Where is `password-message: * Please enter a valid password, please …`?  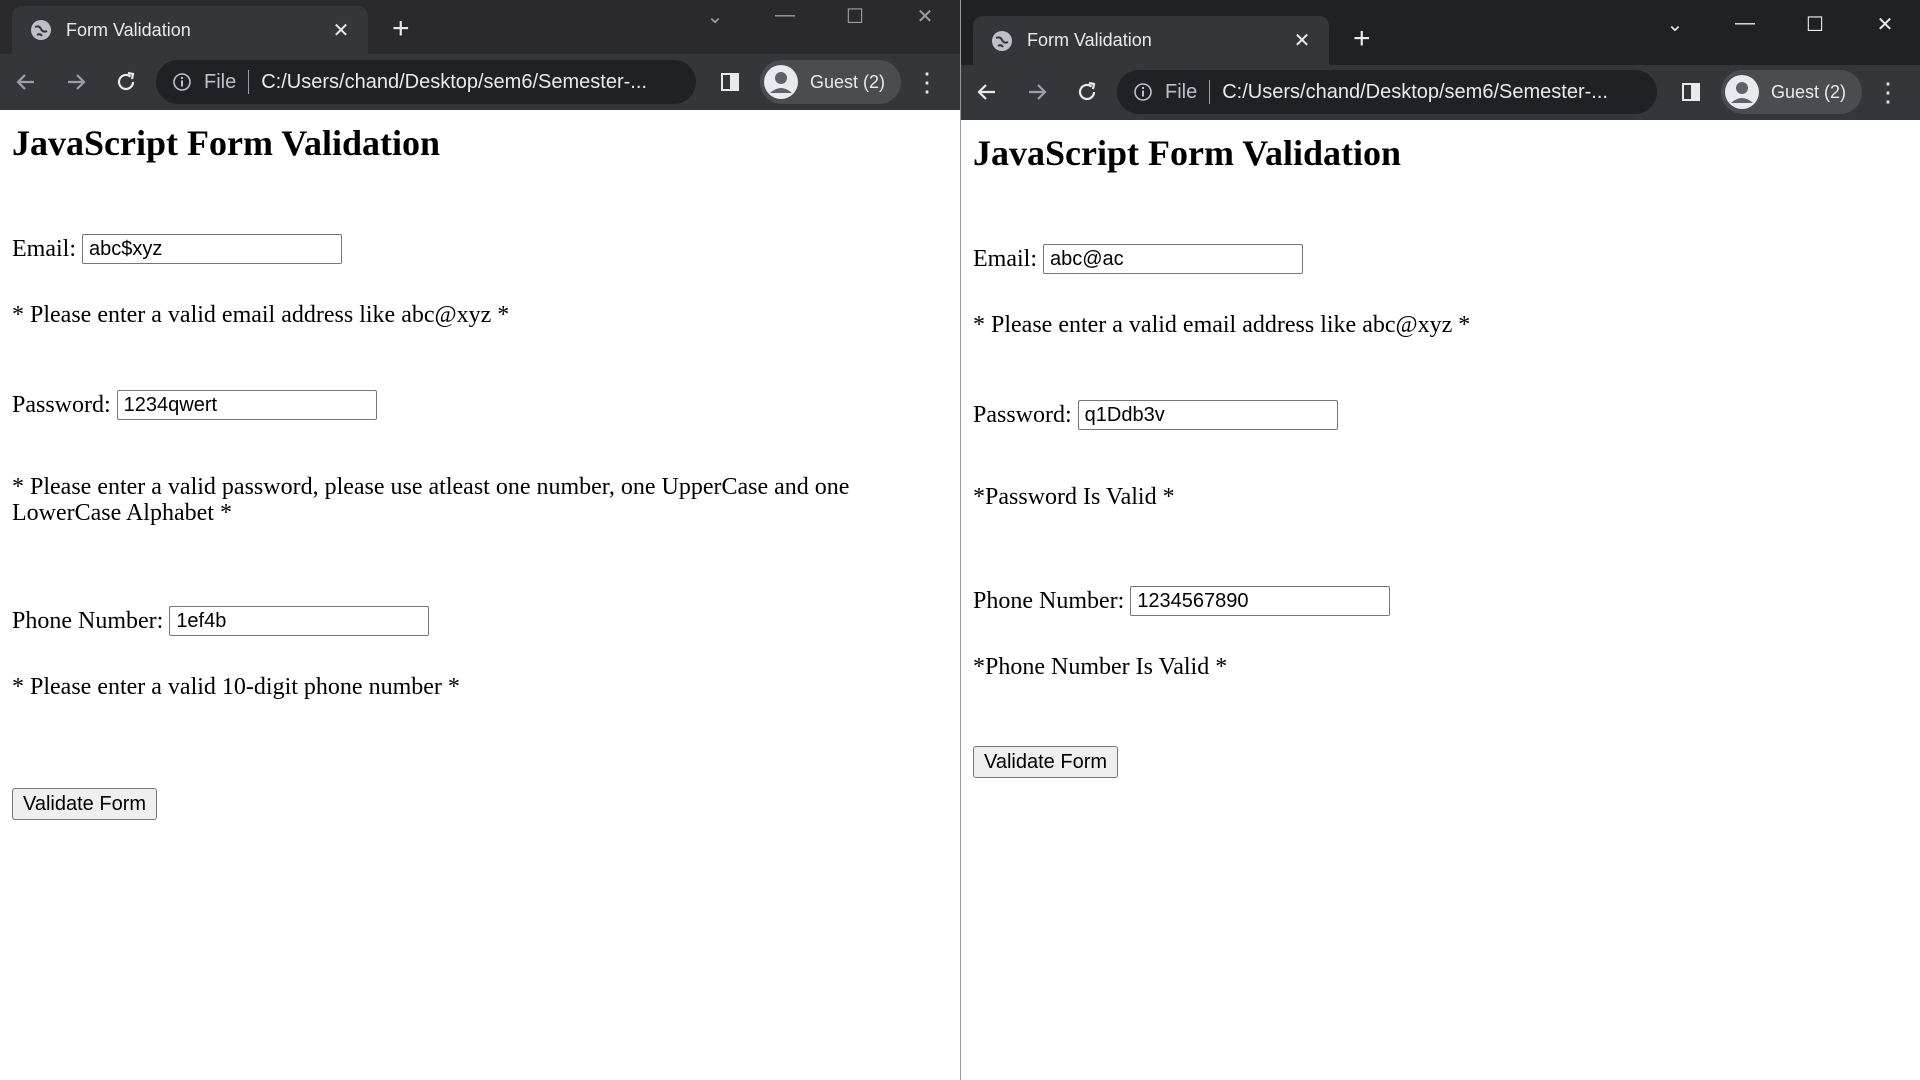
password-message: * Please enter a valid password, please … is located at coordinates (431, 500).